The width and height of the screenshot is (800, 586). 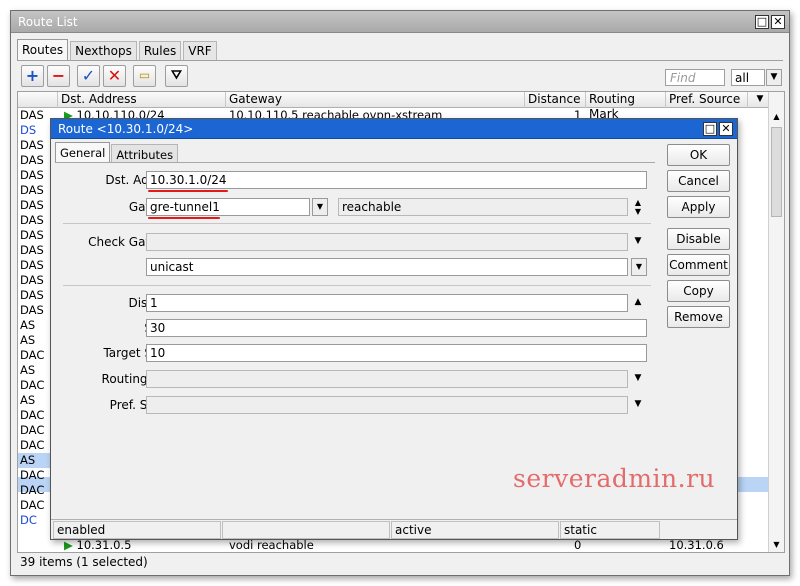 What do you see at coordinates (387, 303) in the screenshot?
I see `distance-input: 1` at bounding box center [387, 303].